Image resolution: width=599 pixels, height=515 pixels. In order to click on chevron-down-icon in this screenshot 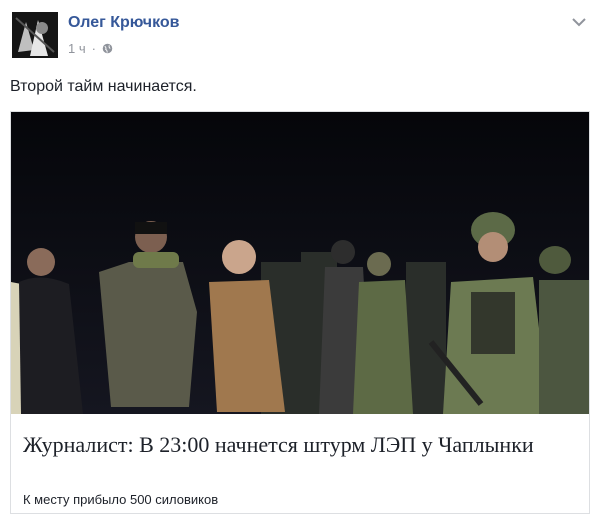, I will do `click(579, 22)`.